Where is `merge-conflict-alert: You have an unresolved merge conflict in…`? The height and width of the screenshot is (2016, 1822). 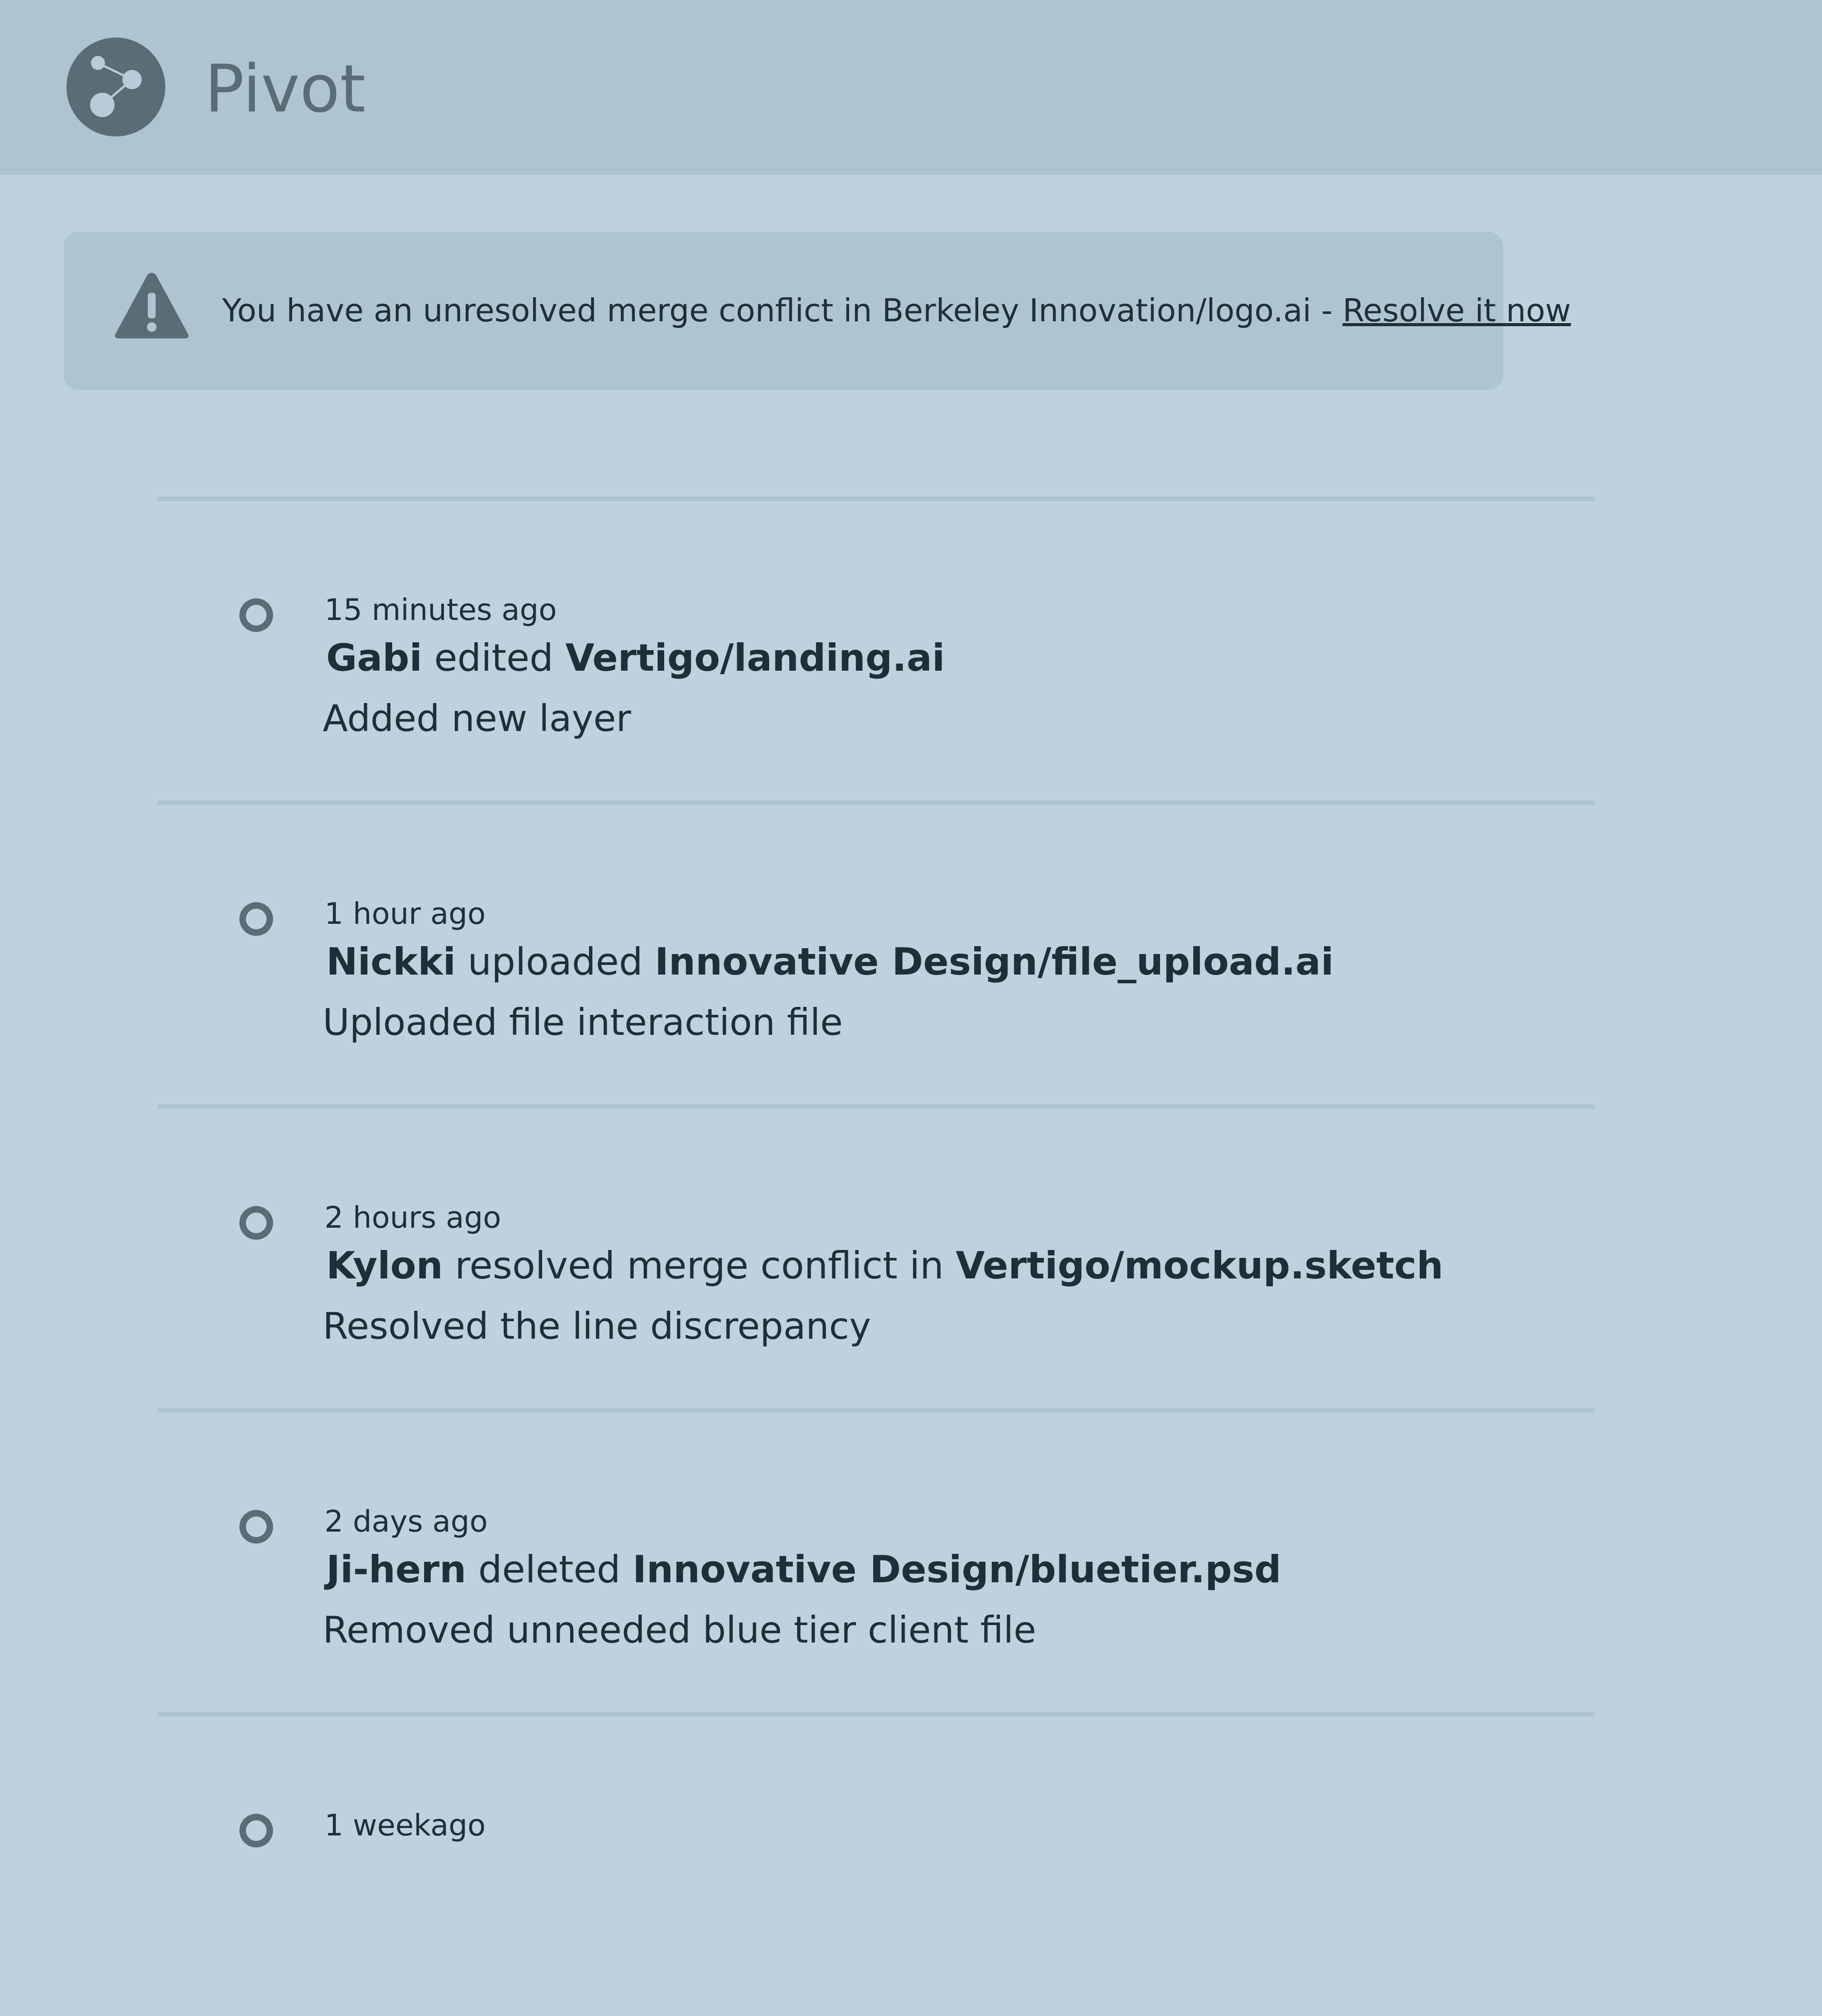 merge-conflict-alert: You have an unresolved merge conflict in… is located at coordinates (817, 311).